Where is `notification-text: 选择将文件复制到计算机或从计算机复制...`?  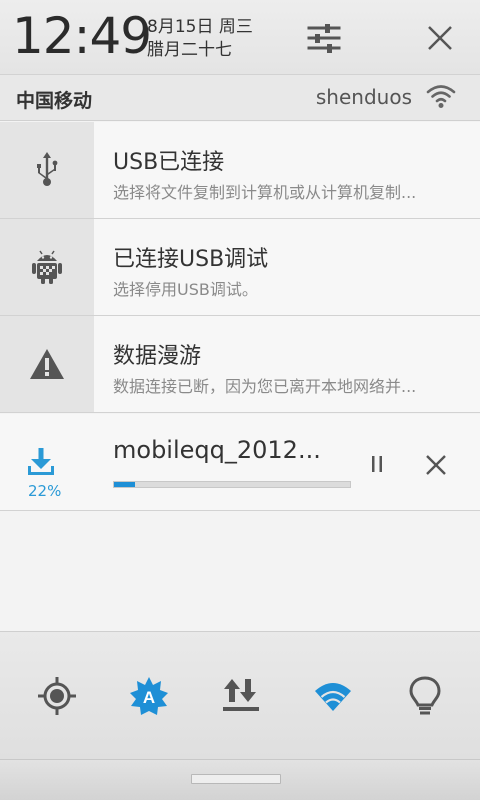
notification-text: 选择将文件复制到计算机或从计算机复制... is located at coordinates (265, 192).